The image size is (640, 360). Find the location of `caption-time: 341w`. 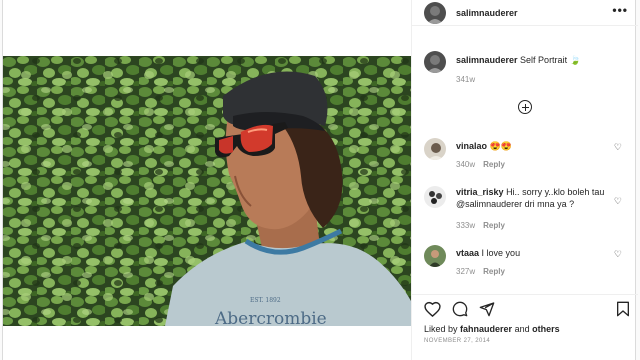

caption-time: 341w is located at coordinates (466, 79).